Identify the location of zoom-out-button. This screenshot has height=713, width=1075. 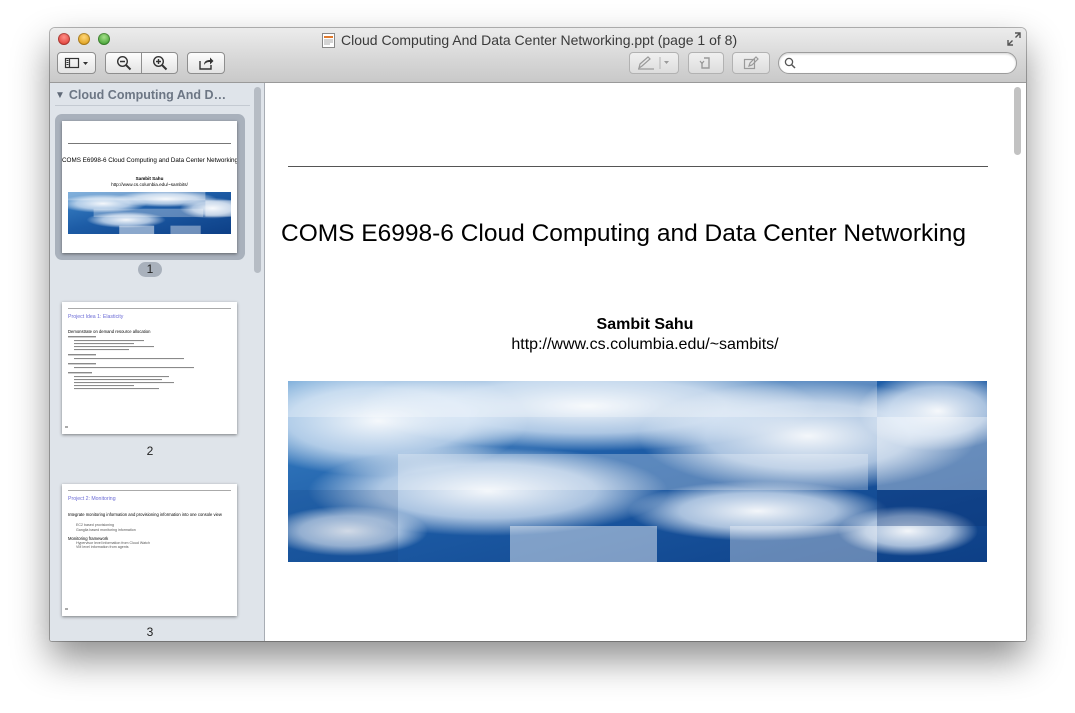
(123, 63).